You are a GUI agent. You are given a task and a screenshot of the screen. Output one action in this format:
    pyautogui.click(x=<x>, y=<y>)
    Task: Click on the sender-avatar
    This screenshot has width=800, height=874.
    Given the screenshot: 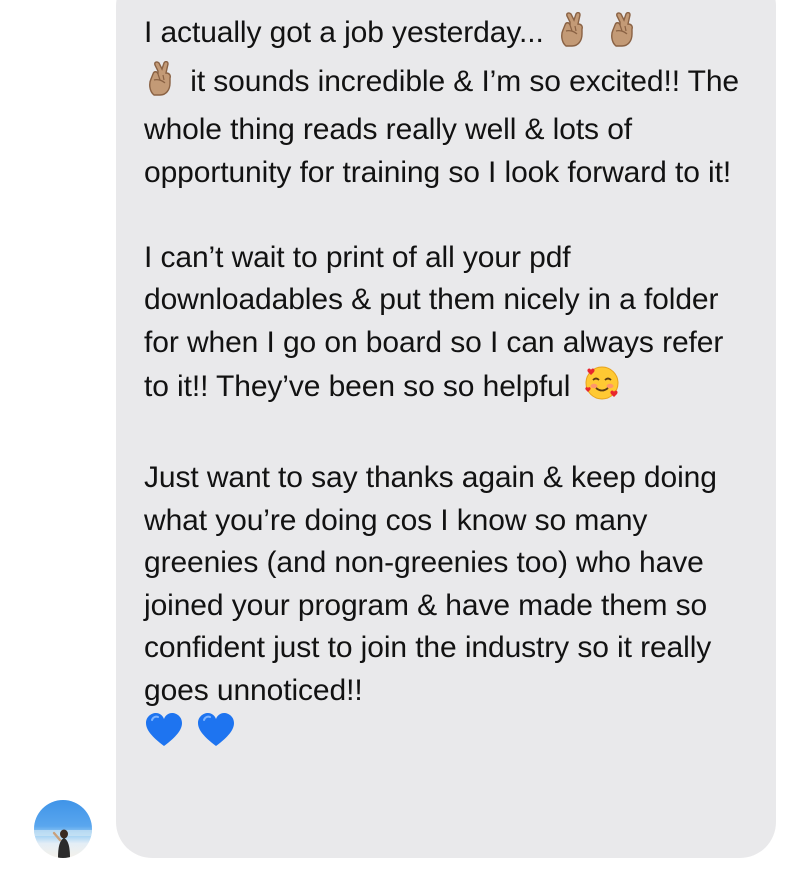 What is the action you would take?
    pyautogui.click(x=63, y=829)
    